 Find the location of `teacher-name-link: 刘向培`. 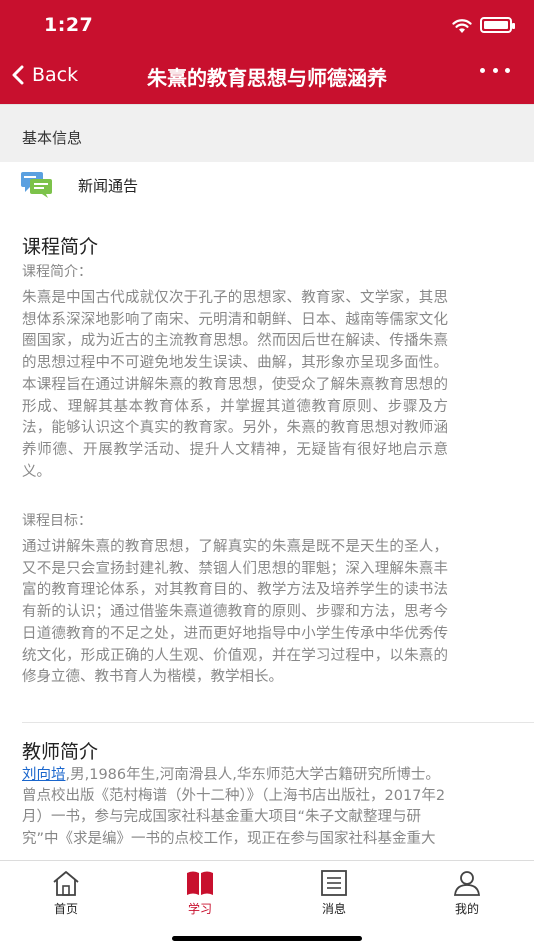

teacher-name-link: 刘向培 is located at coordinates (44, 775).